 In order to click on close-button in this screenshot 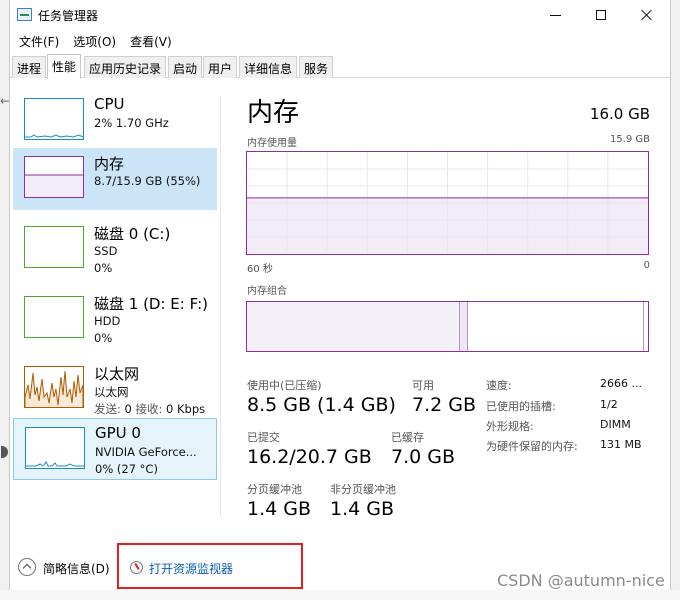, I will do `click(647, 15)`.